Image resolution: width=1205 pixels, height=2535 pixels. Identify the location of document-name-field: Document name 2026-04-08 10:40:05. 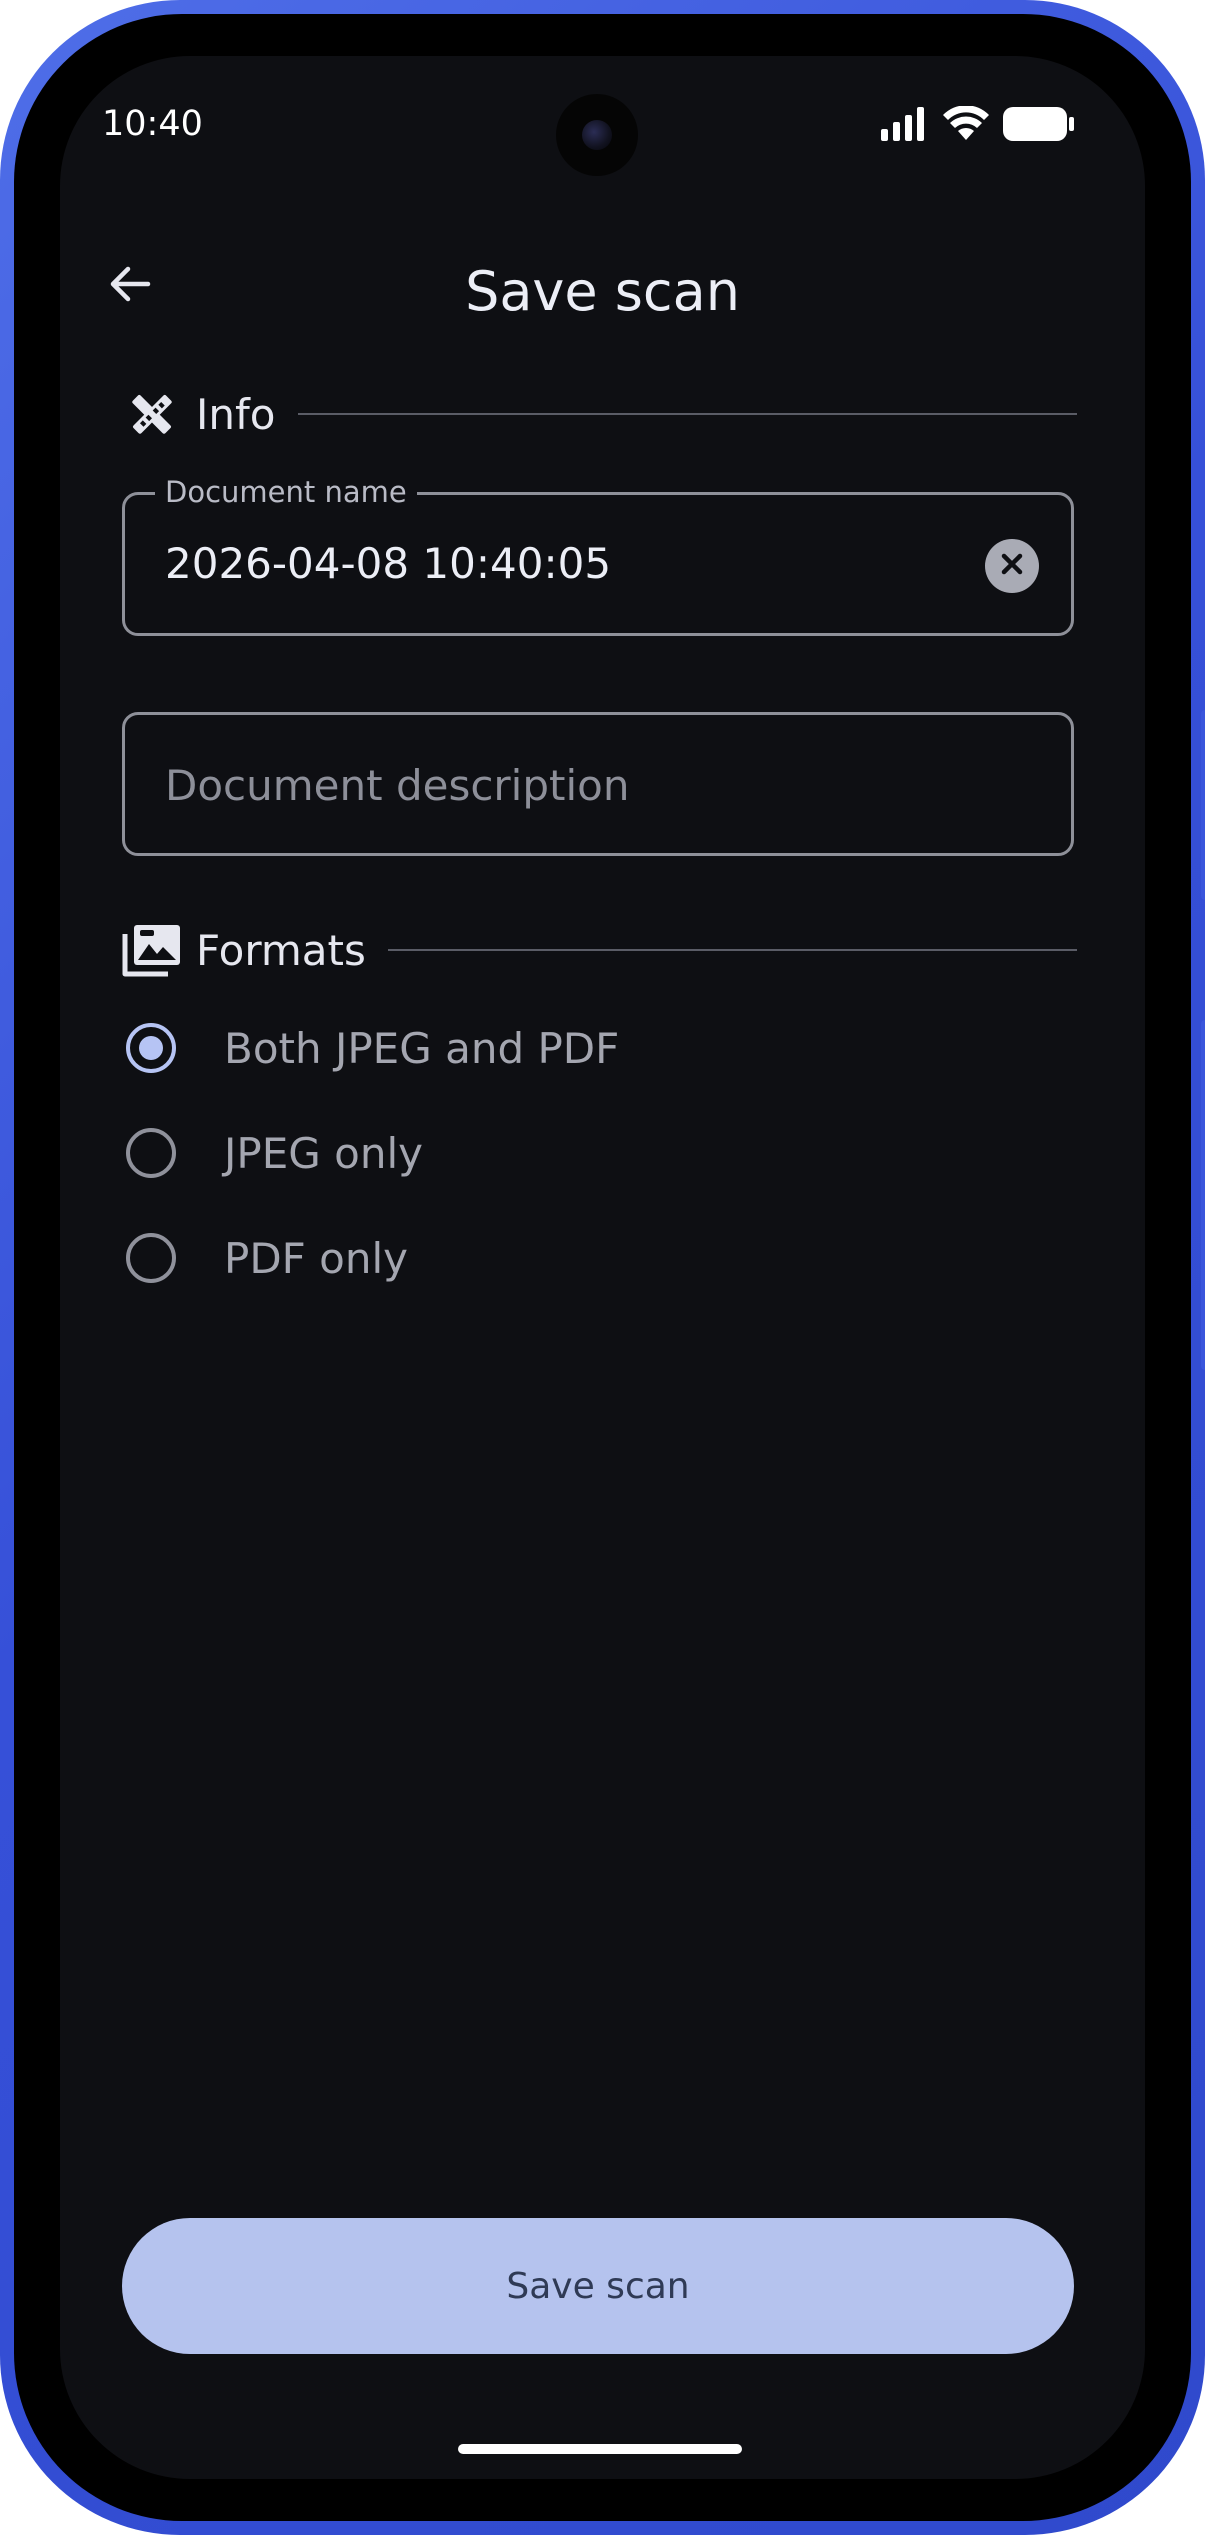
(598, 555).